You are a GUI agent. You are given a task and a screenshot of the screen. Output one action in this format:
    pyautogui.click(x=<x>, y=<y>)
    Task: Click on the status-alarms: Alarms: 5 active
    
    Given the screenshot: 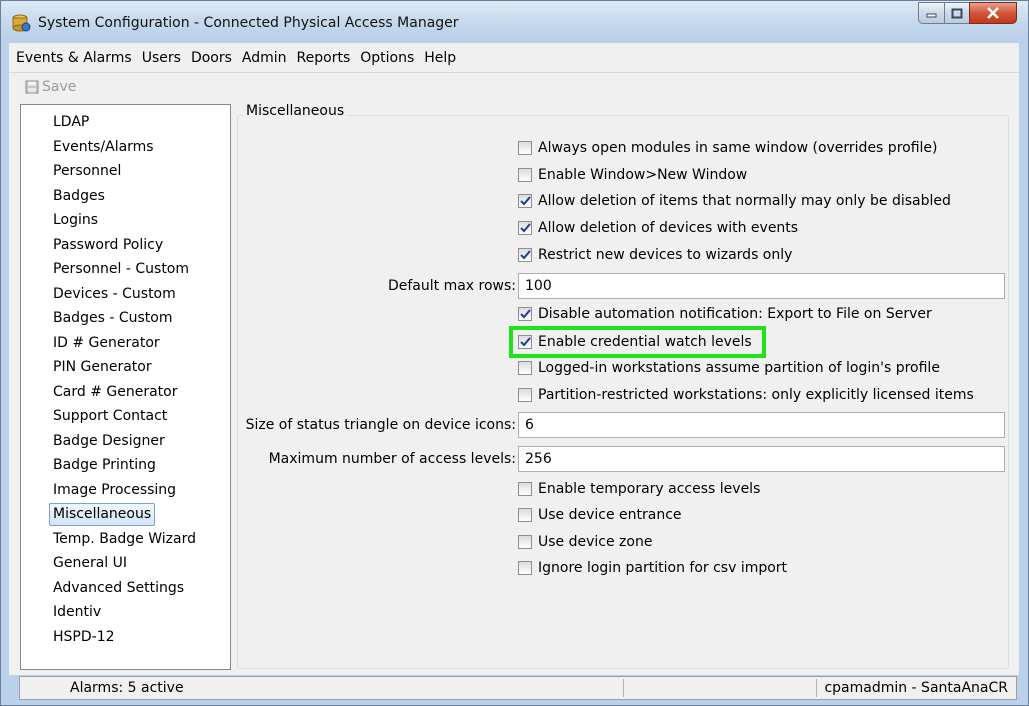 What is the action you would take?
    pyautogui.click(x=127, y=688)
    